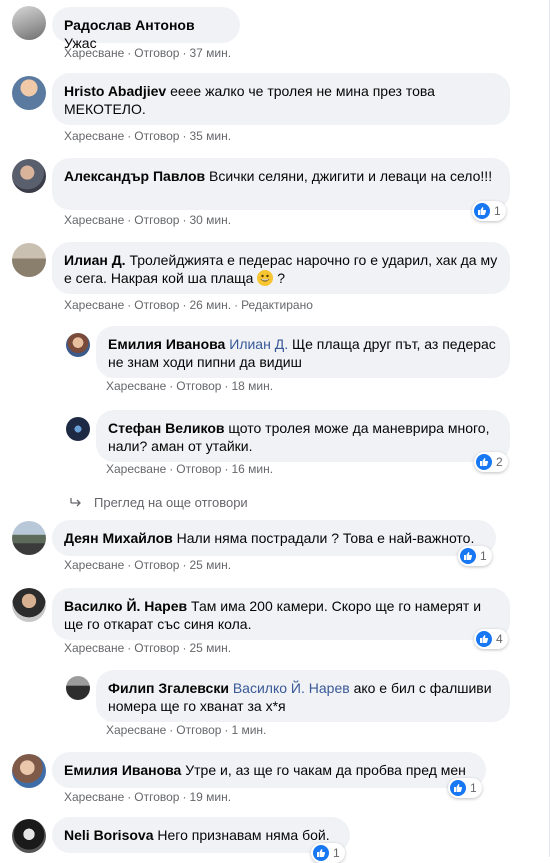 The height and width of the screenshot is (863, 550). Describe the element at coordinates (210, 136) in the screenshot. I see `comment-time: 35 мин.` at that location.